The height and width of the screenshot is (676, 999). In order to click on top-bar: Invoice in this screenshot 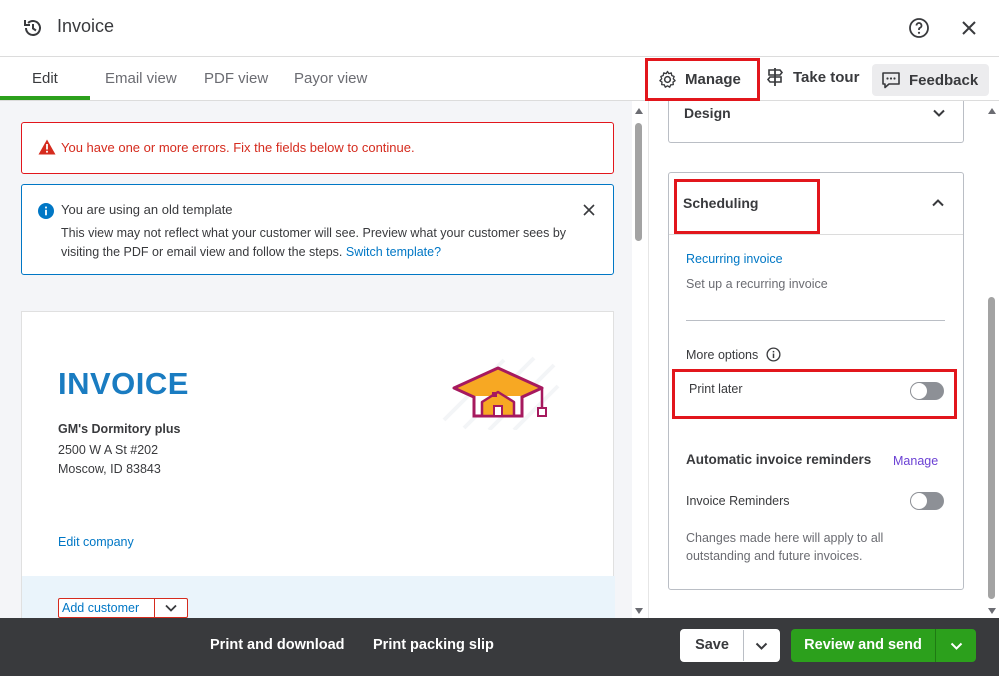, I will do `click(499, 28)`.